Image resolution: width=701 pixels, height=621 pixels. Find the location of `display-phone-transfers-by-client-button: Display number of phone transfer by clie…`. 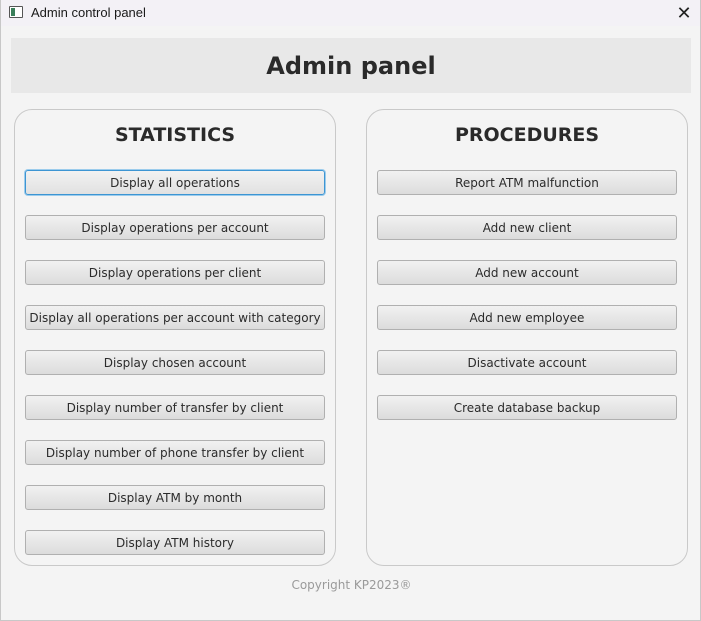

display-phone-transfers-by-client-button: Display number of phone transfer by clie… is located at coordinates (175, 452).